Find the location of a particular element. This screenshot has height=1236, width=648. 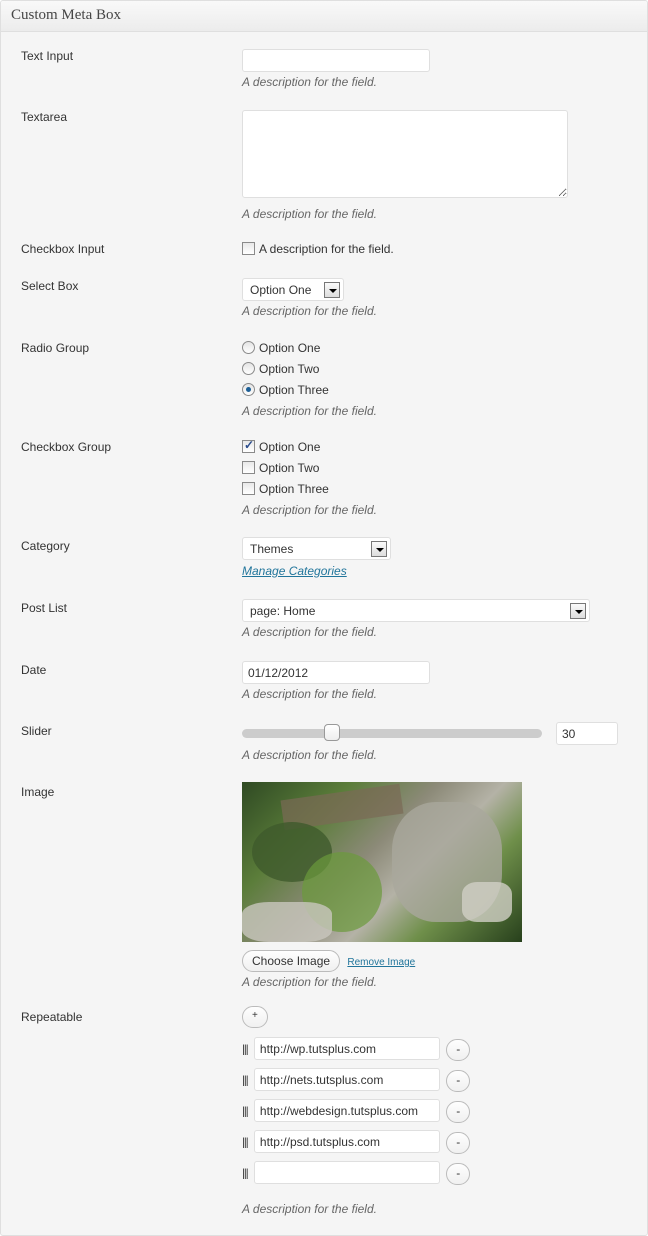

category-select: Themes is located at coordinates (316, 548).